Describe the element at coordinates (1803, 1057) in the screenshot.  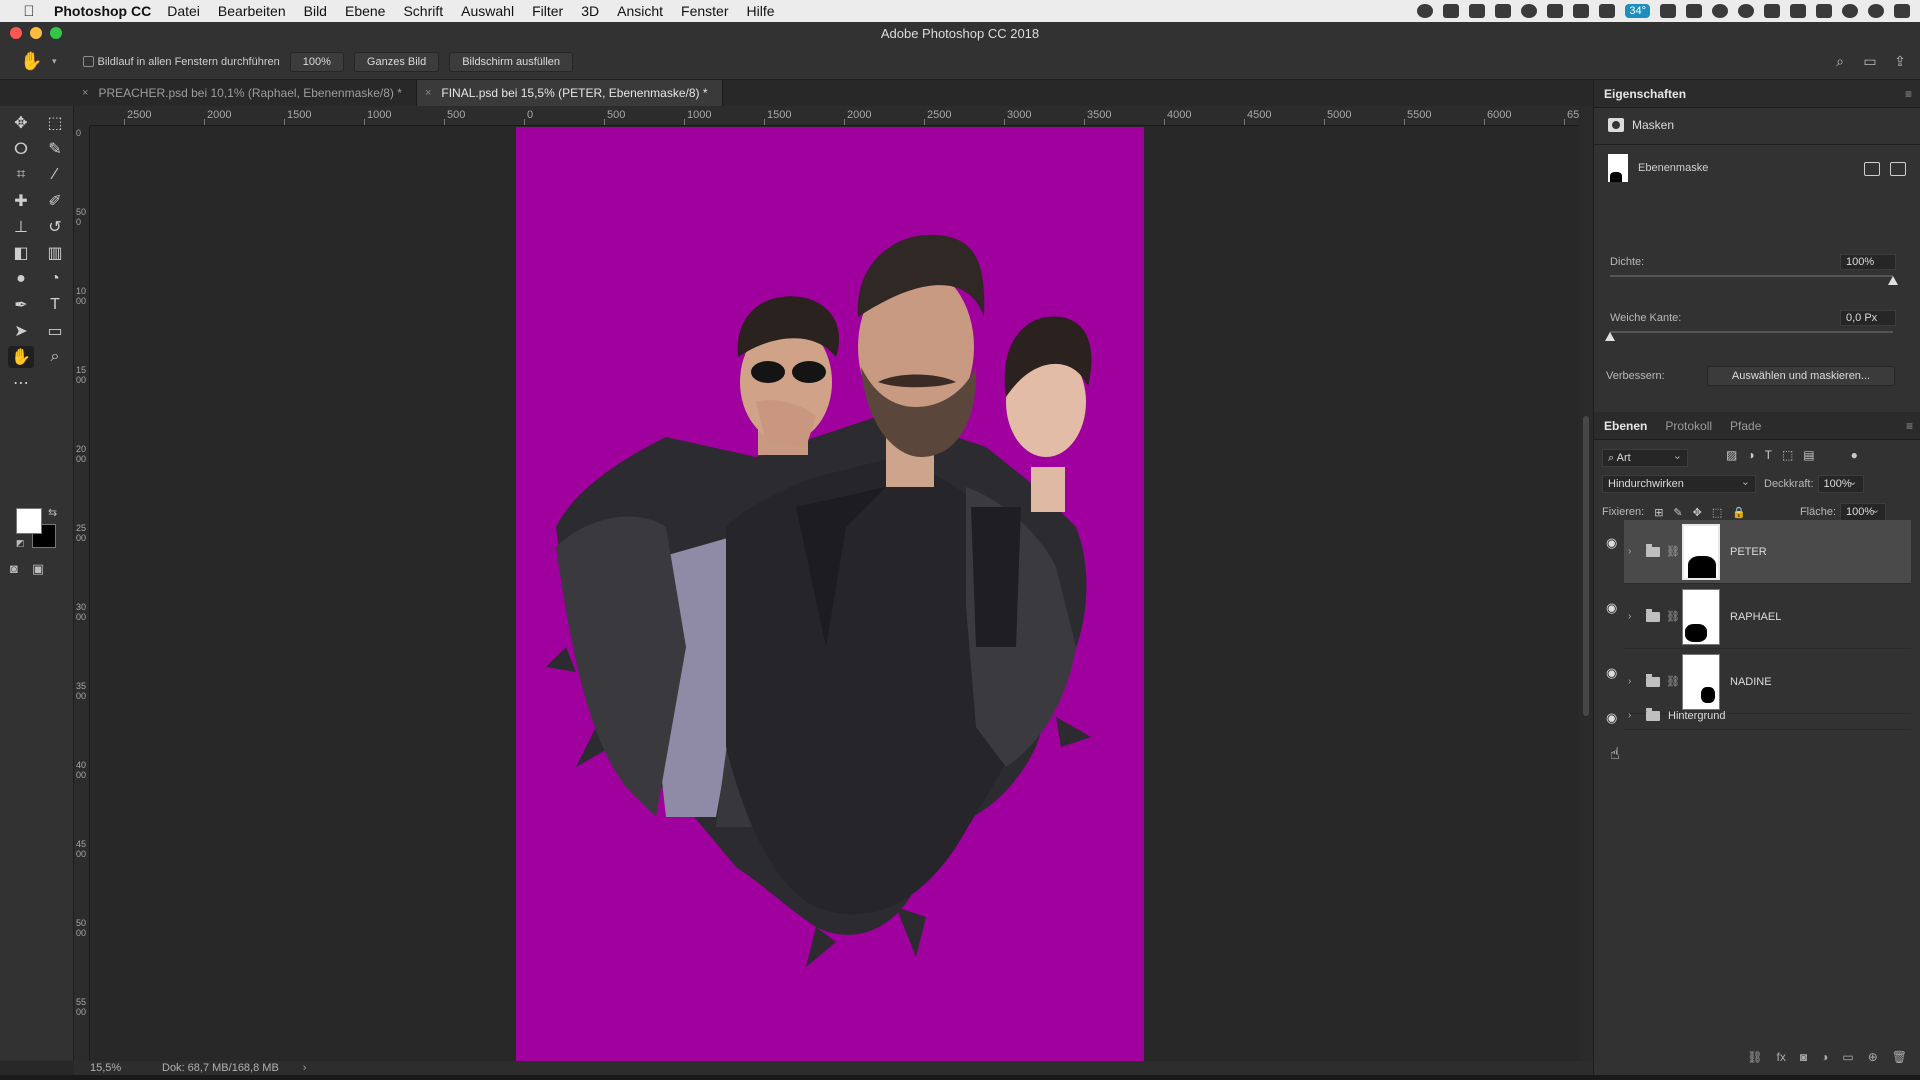
I see `add-mask-icon: ◙` at that location.